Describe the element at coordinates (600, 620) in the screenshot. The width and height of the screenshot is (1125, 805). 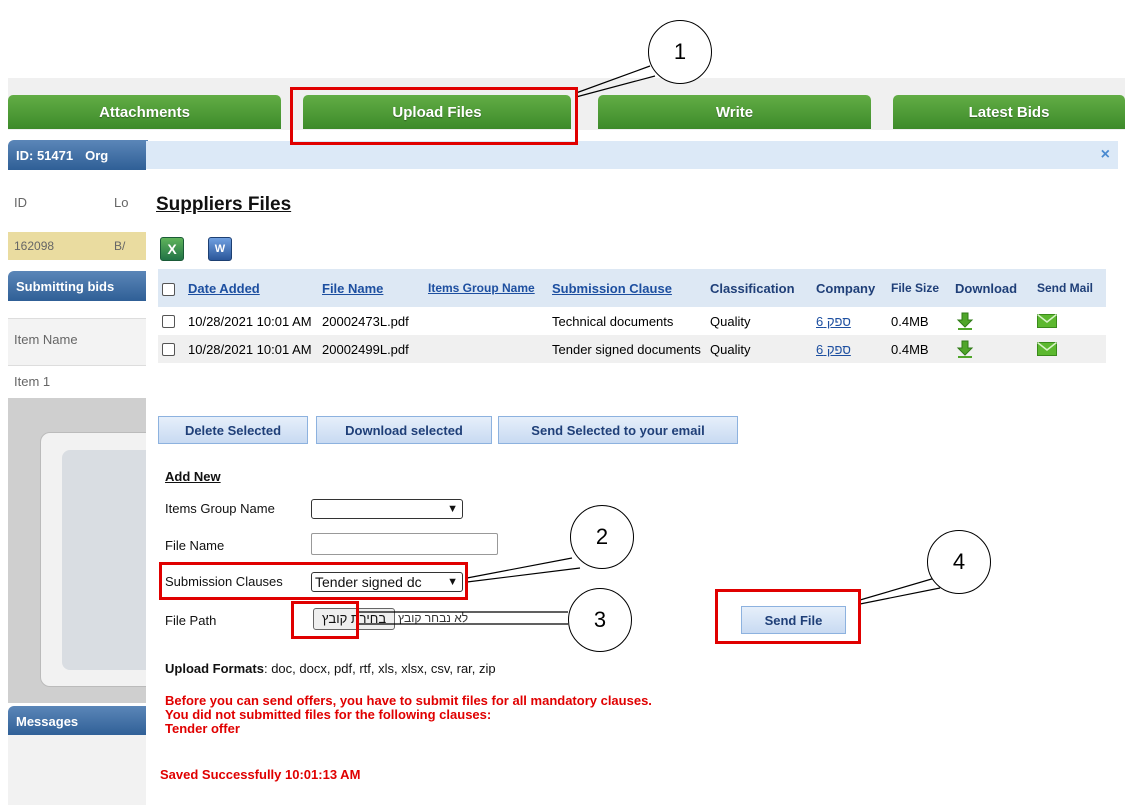
I see `annotation-marker: 3` at that location.